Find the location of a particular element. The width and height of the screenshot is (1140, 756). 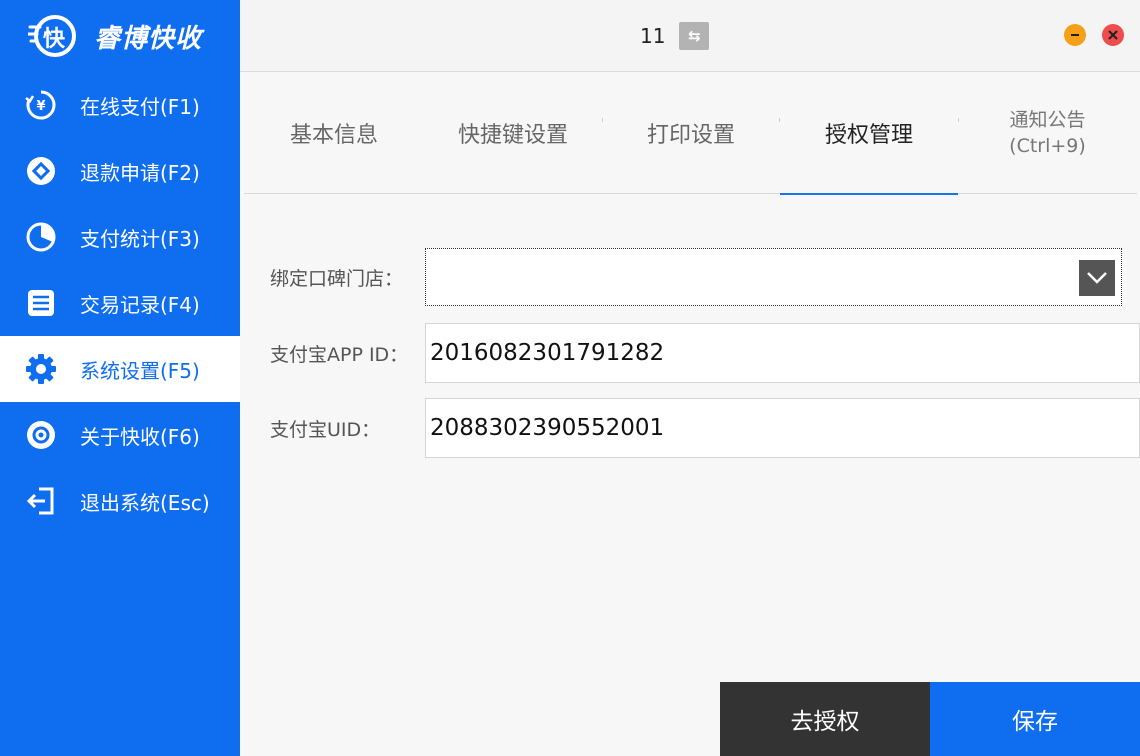

list-icon is located at coordinates (41, 303).